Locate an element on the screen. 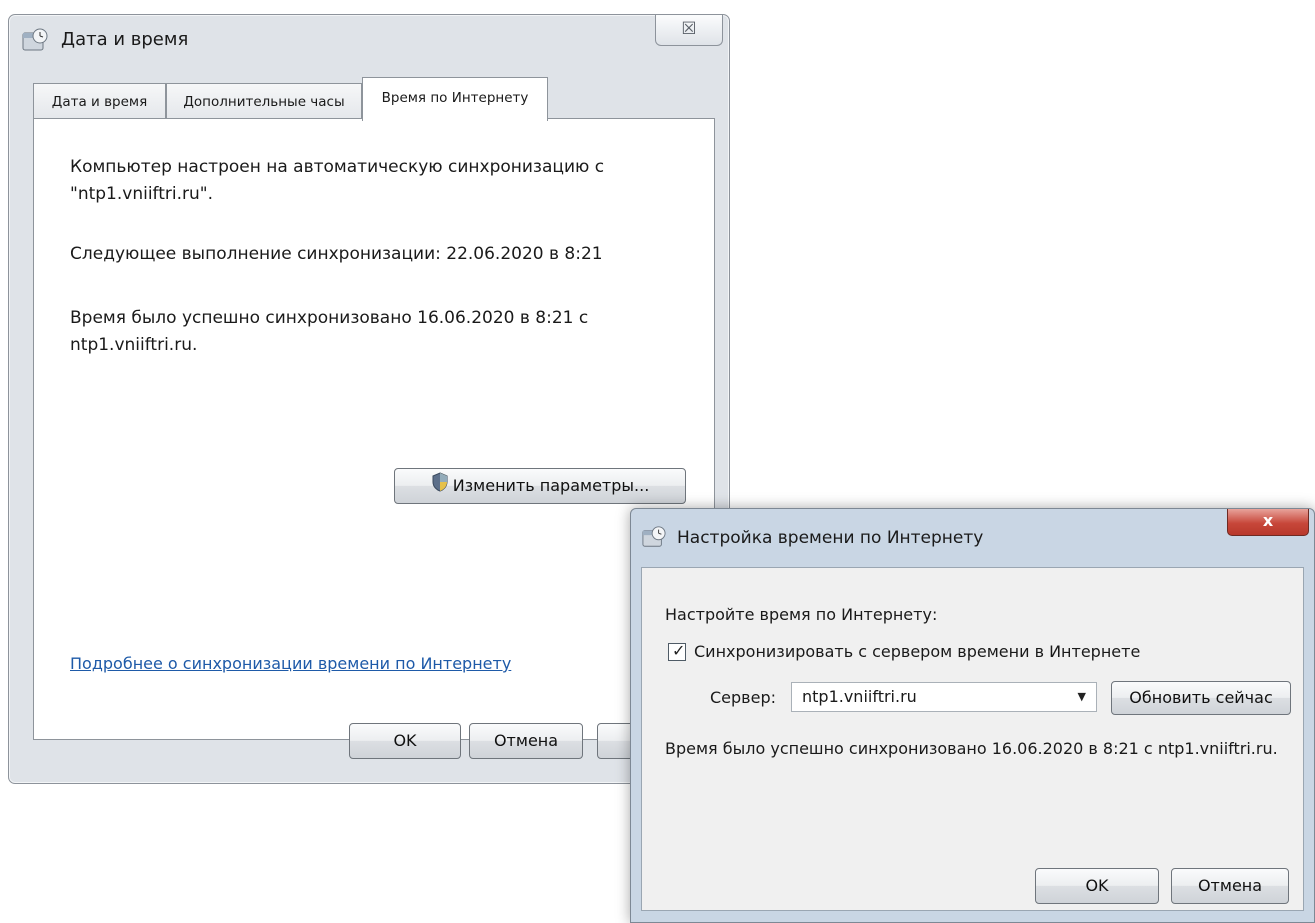 This screenshot has height=923, width=1315. server-combobox: ntp1.vniiftri.ru ▼ is located at coordinates (944, 697).